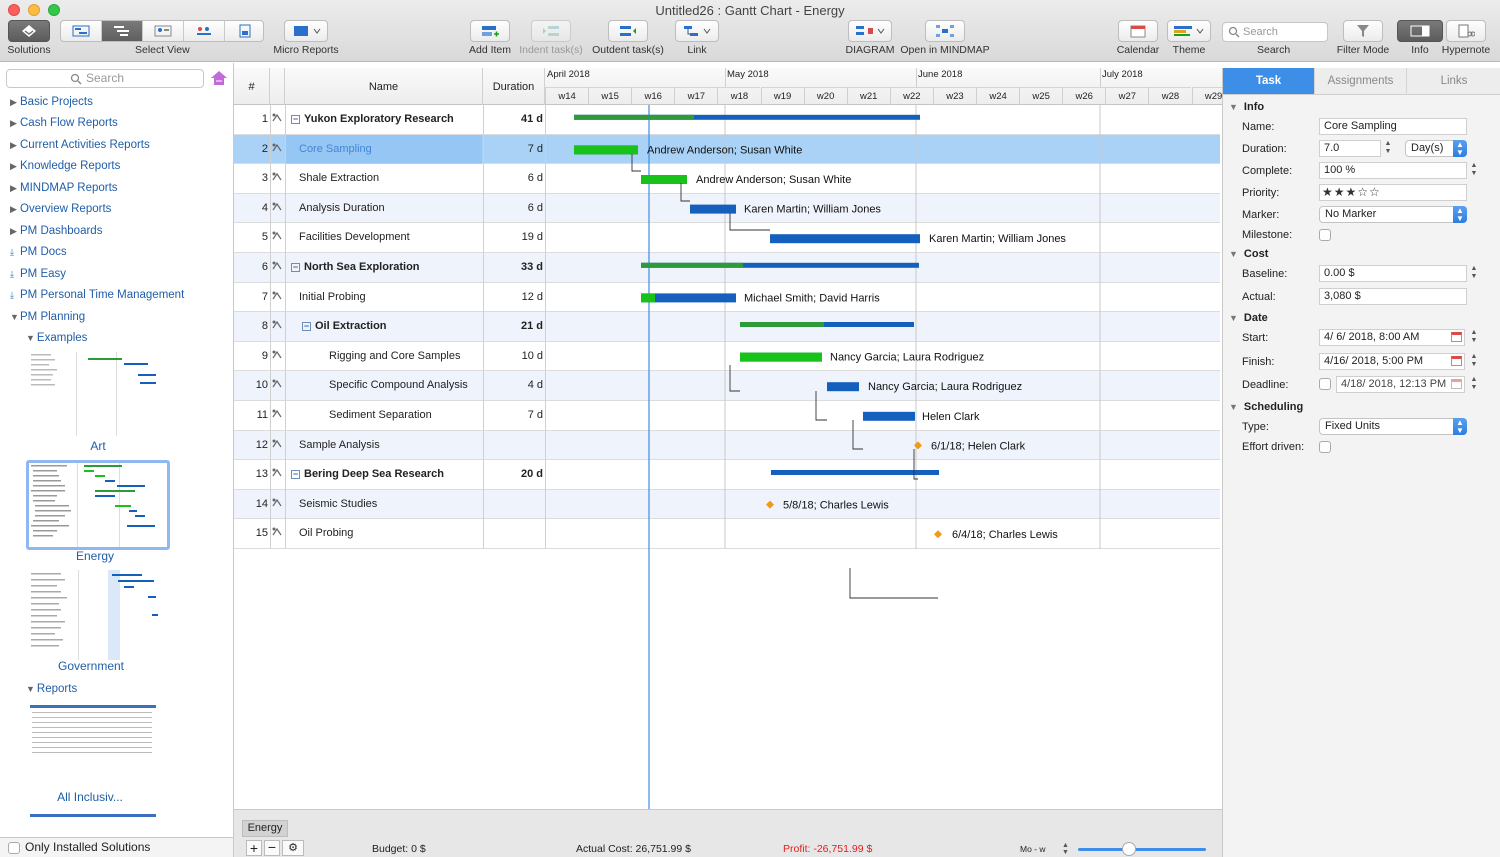  Describe the element at coordinates (1392, 361) in the screenshot. I see `finish-date-field: 4/16/ 2018, 5:00 PM` at that location.